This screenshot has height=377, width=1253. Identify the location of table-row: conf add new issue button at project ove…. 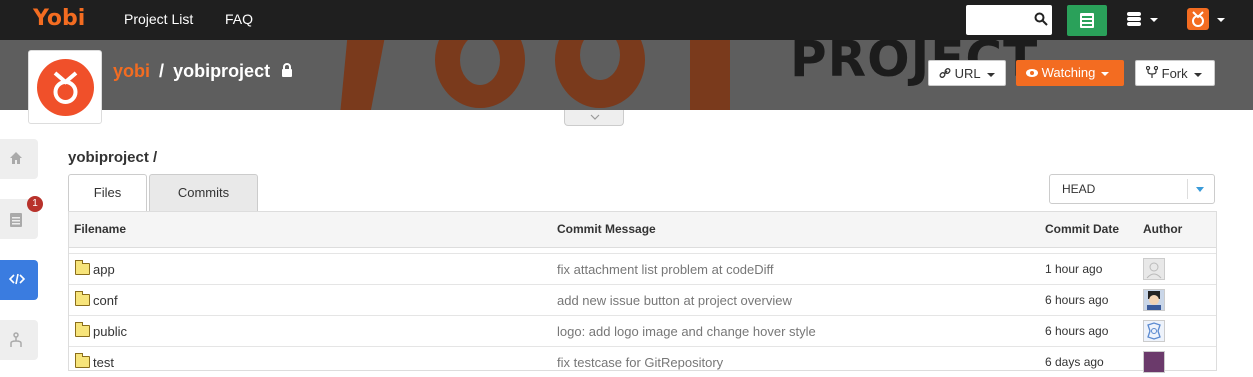
(642, 299).